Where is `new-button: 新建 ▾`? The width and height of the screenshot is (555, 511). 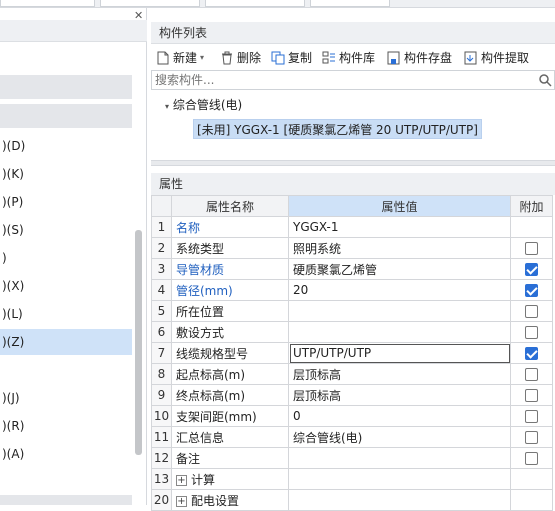
new-button: 新建 ▾ is located at coordinates (180, 58).